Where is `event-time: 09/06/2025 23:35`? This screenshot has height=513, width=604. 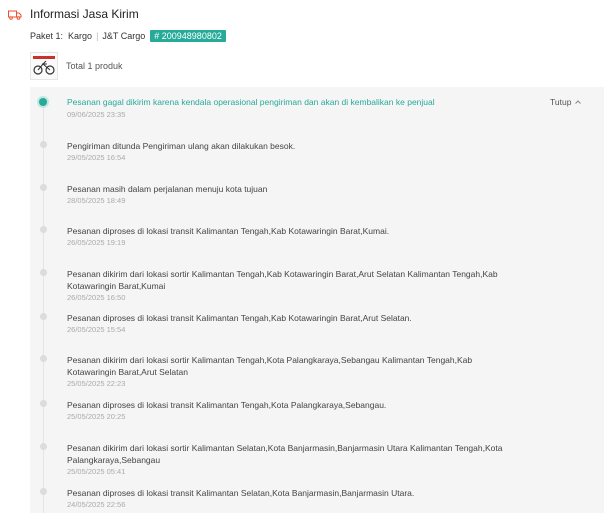 event-time: 09/06/2025 23:35 is located at coordinates (96, 114).